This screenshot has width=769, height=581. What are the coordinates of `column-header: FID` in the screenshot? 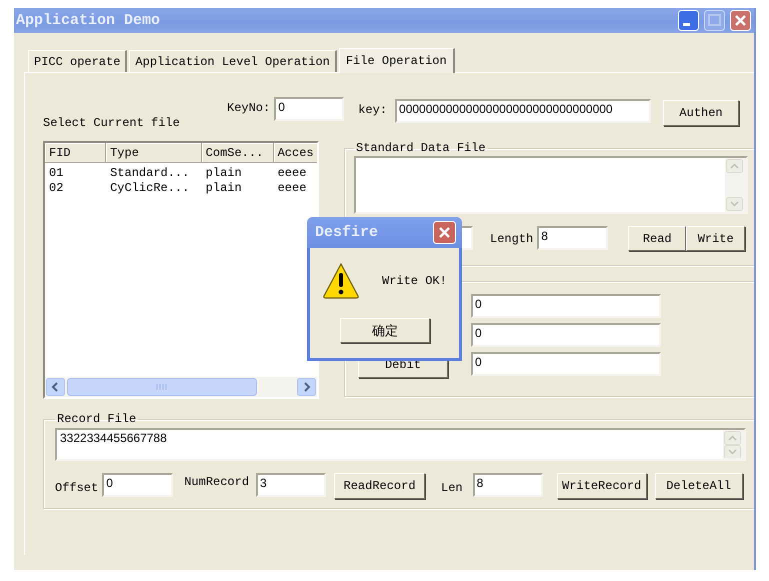 It's located at (75, 153).